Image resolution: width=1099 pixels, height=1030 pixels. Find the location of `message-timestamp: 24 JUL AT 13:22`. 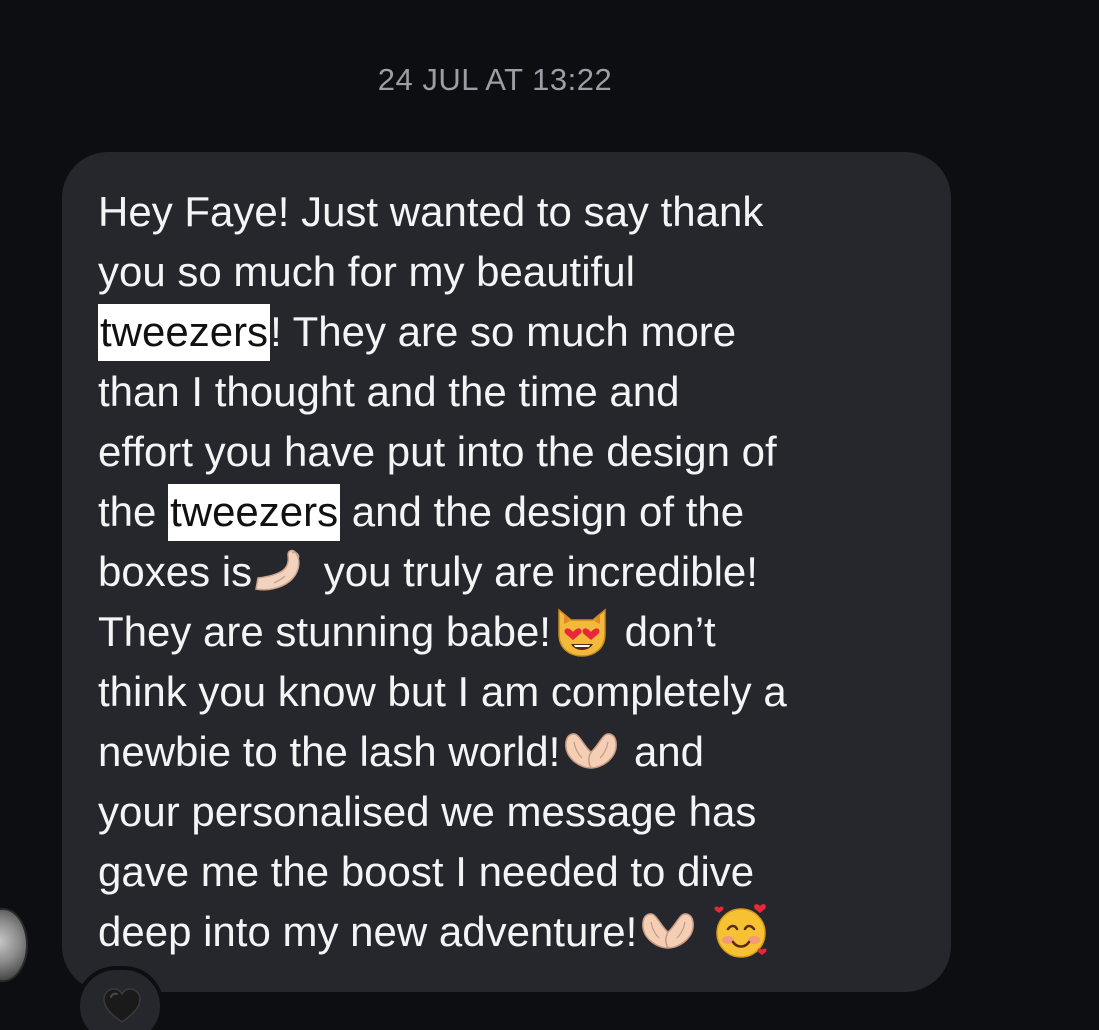

message-timestamp: 24 JUL AT 13:22 is located at coordinates (495, 79).